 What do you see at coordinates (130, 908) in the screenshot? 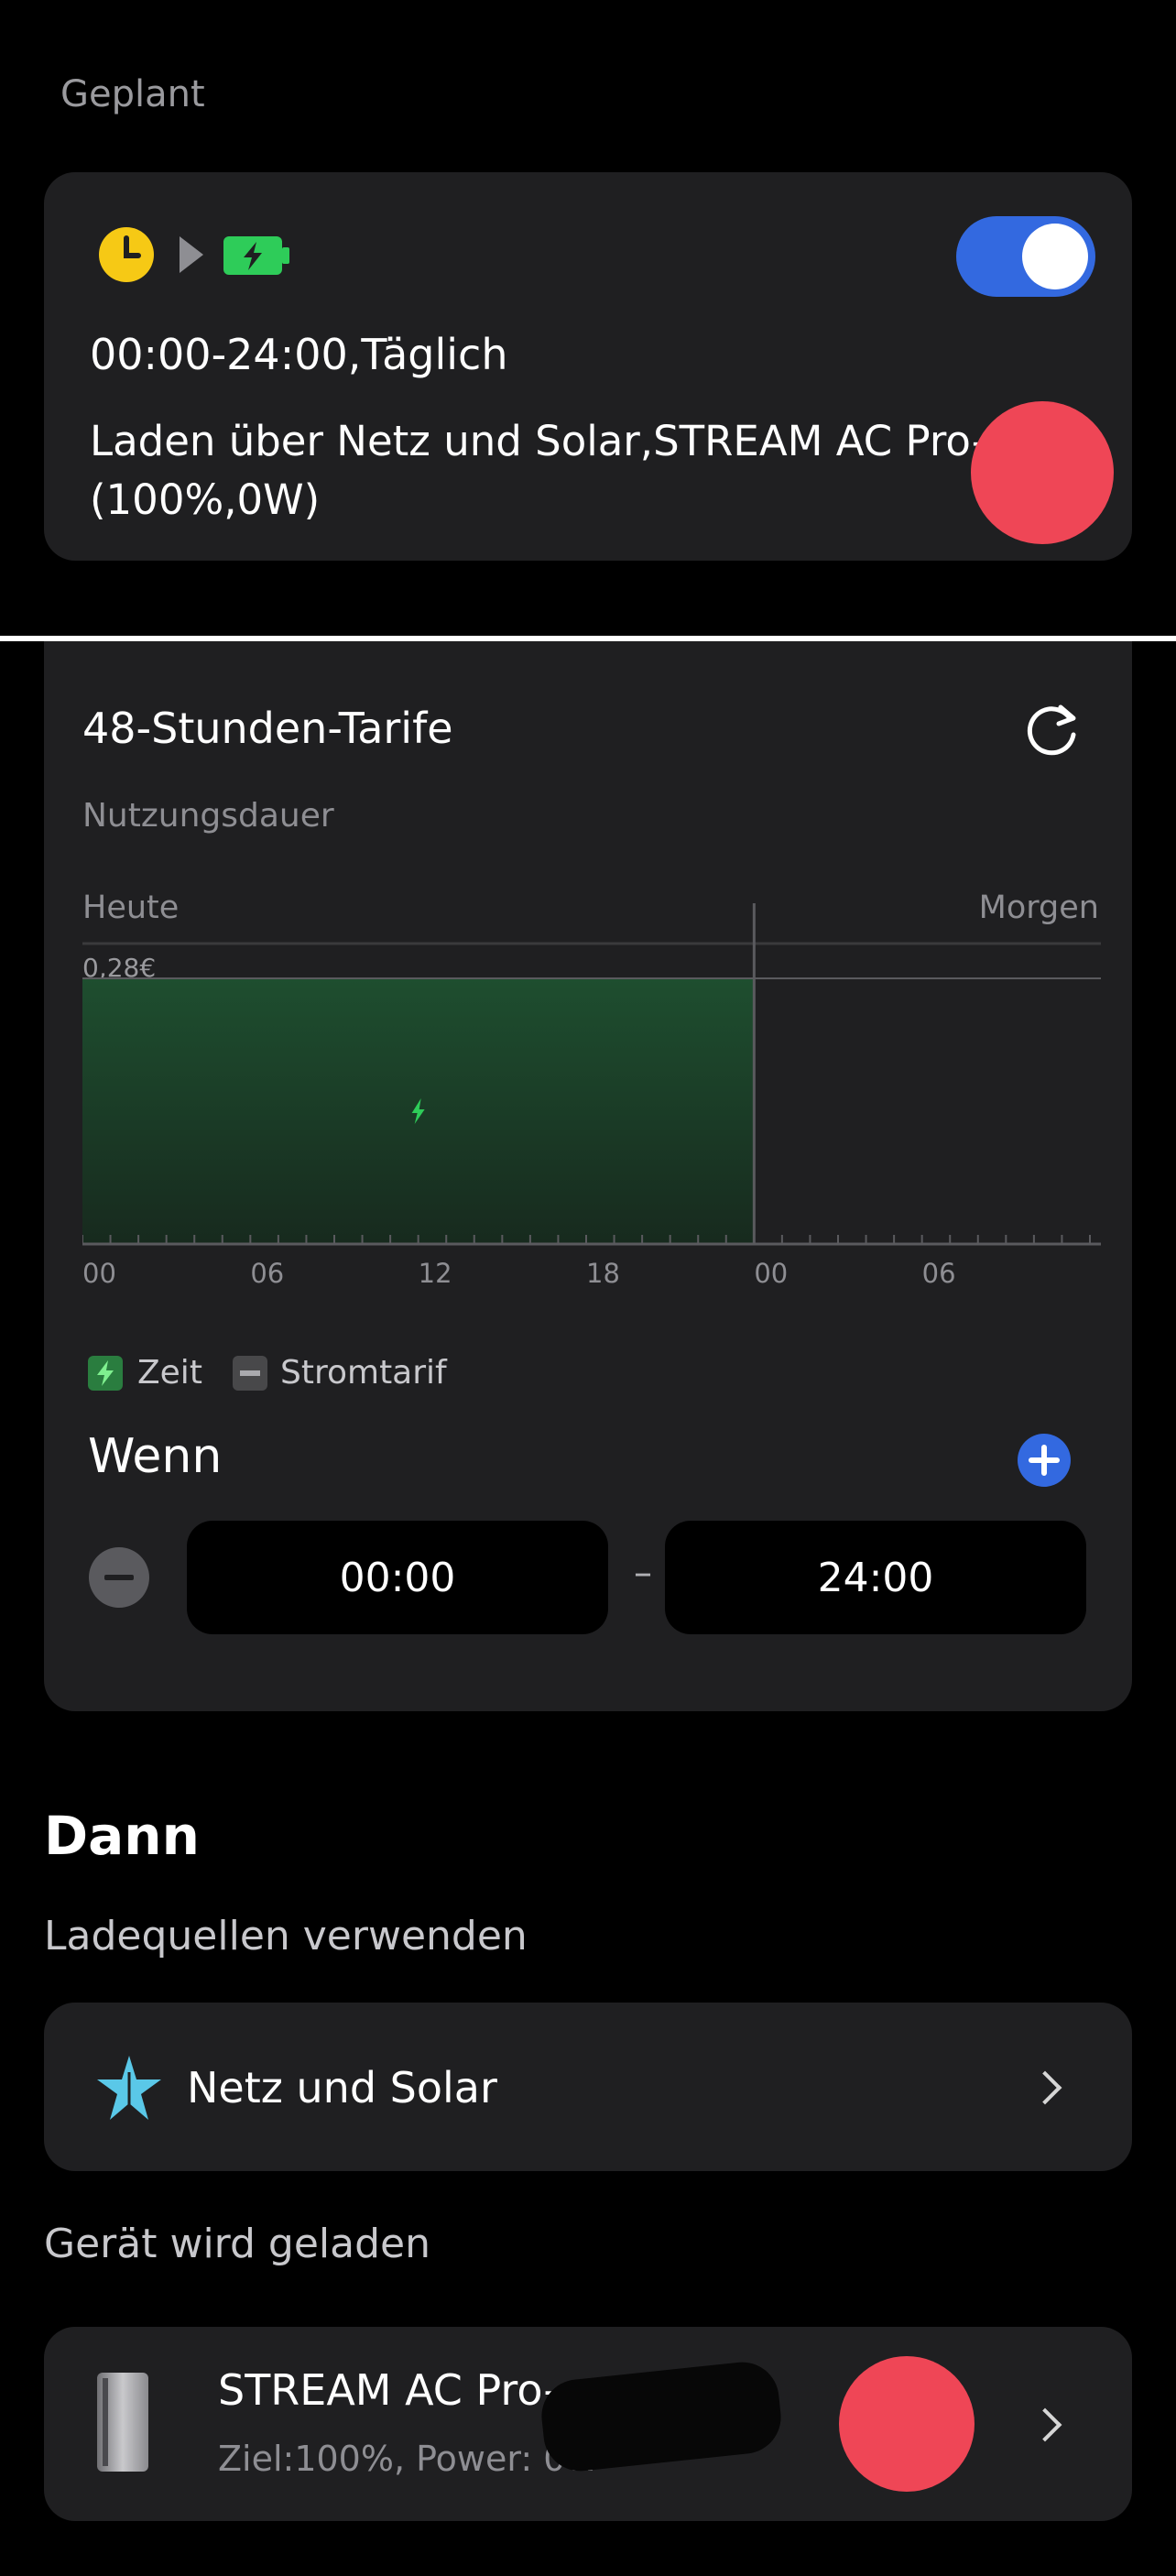
I see `label-today: Heute` at bounding box center [130, 908].